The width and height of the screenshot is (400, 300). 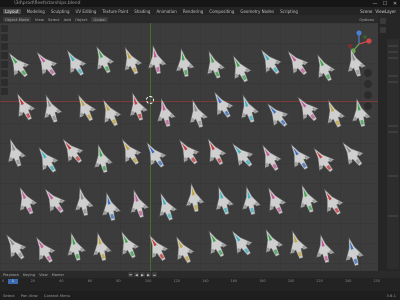 What do you see at coordinates (29, 295) in the screenshot?
I see `status-hint-pan: Pan View` at bounding box center [29, 295].